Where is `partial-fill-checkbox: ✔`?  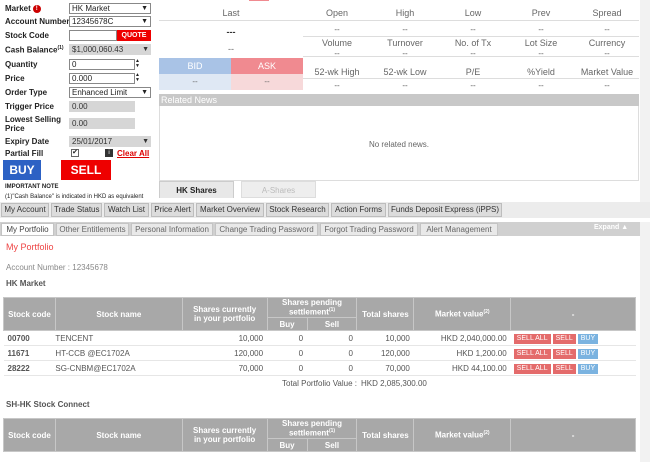 partial-fill-checkbox: ✔ is located at coordinates (75, 153).